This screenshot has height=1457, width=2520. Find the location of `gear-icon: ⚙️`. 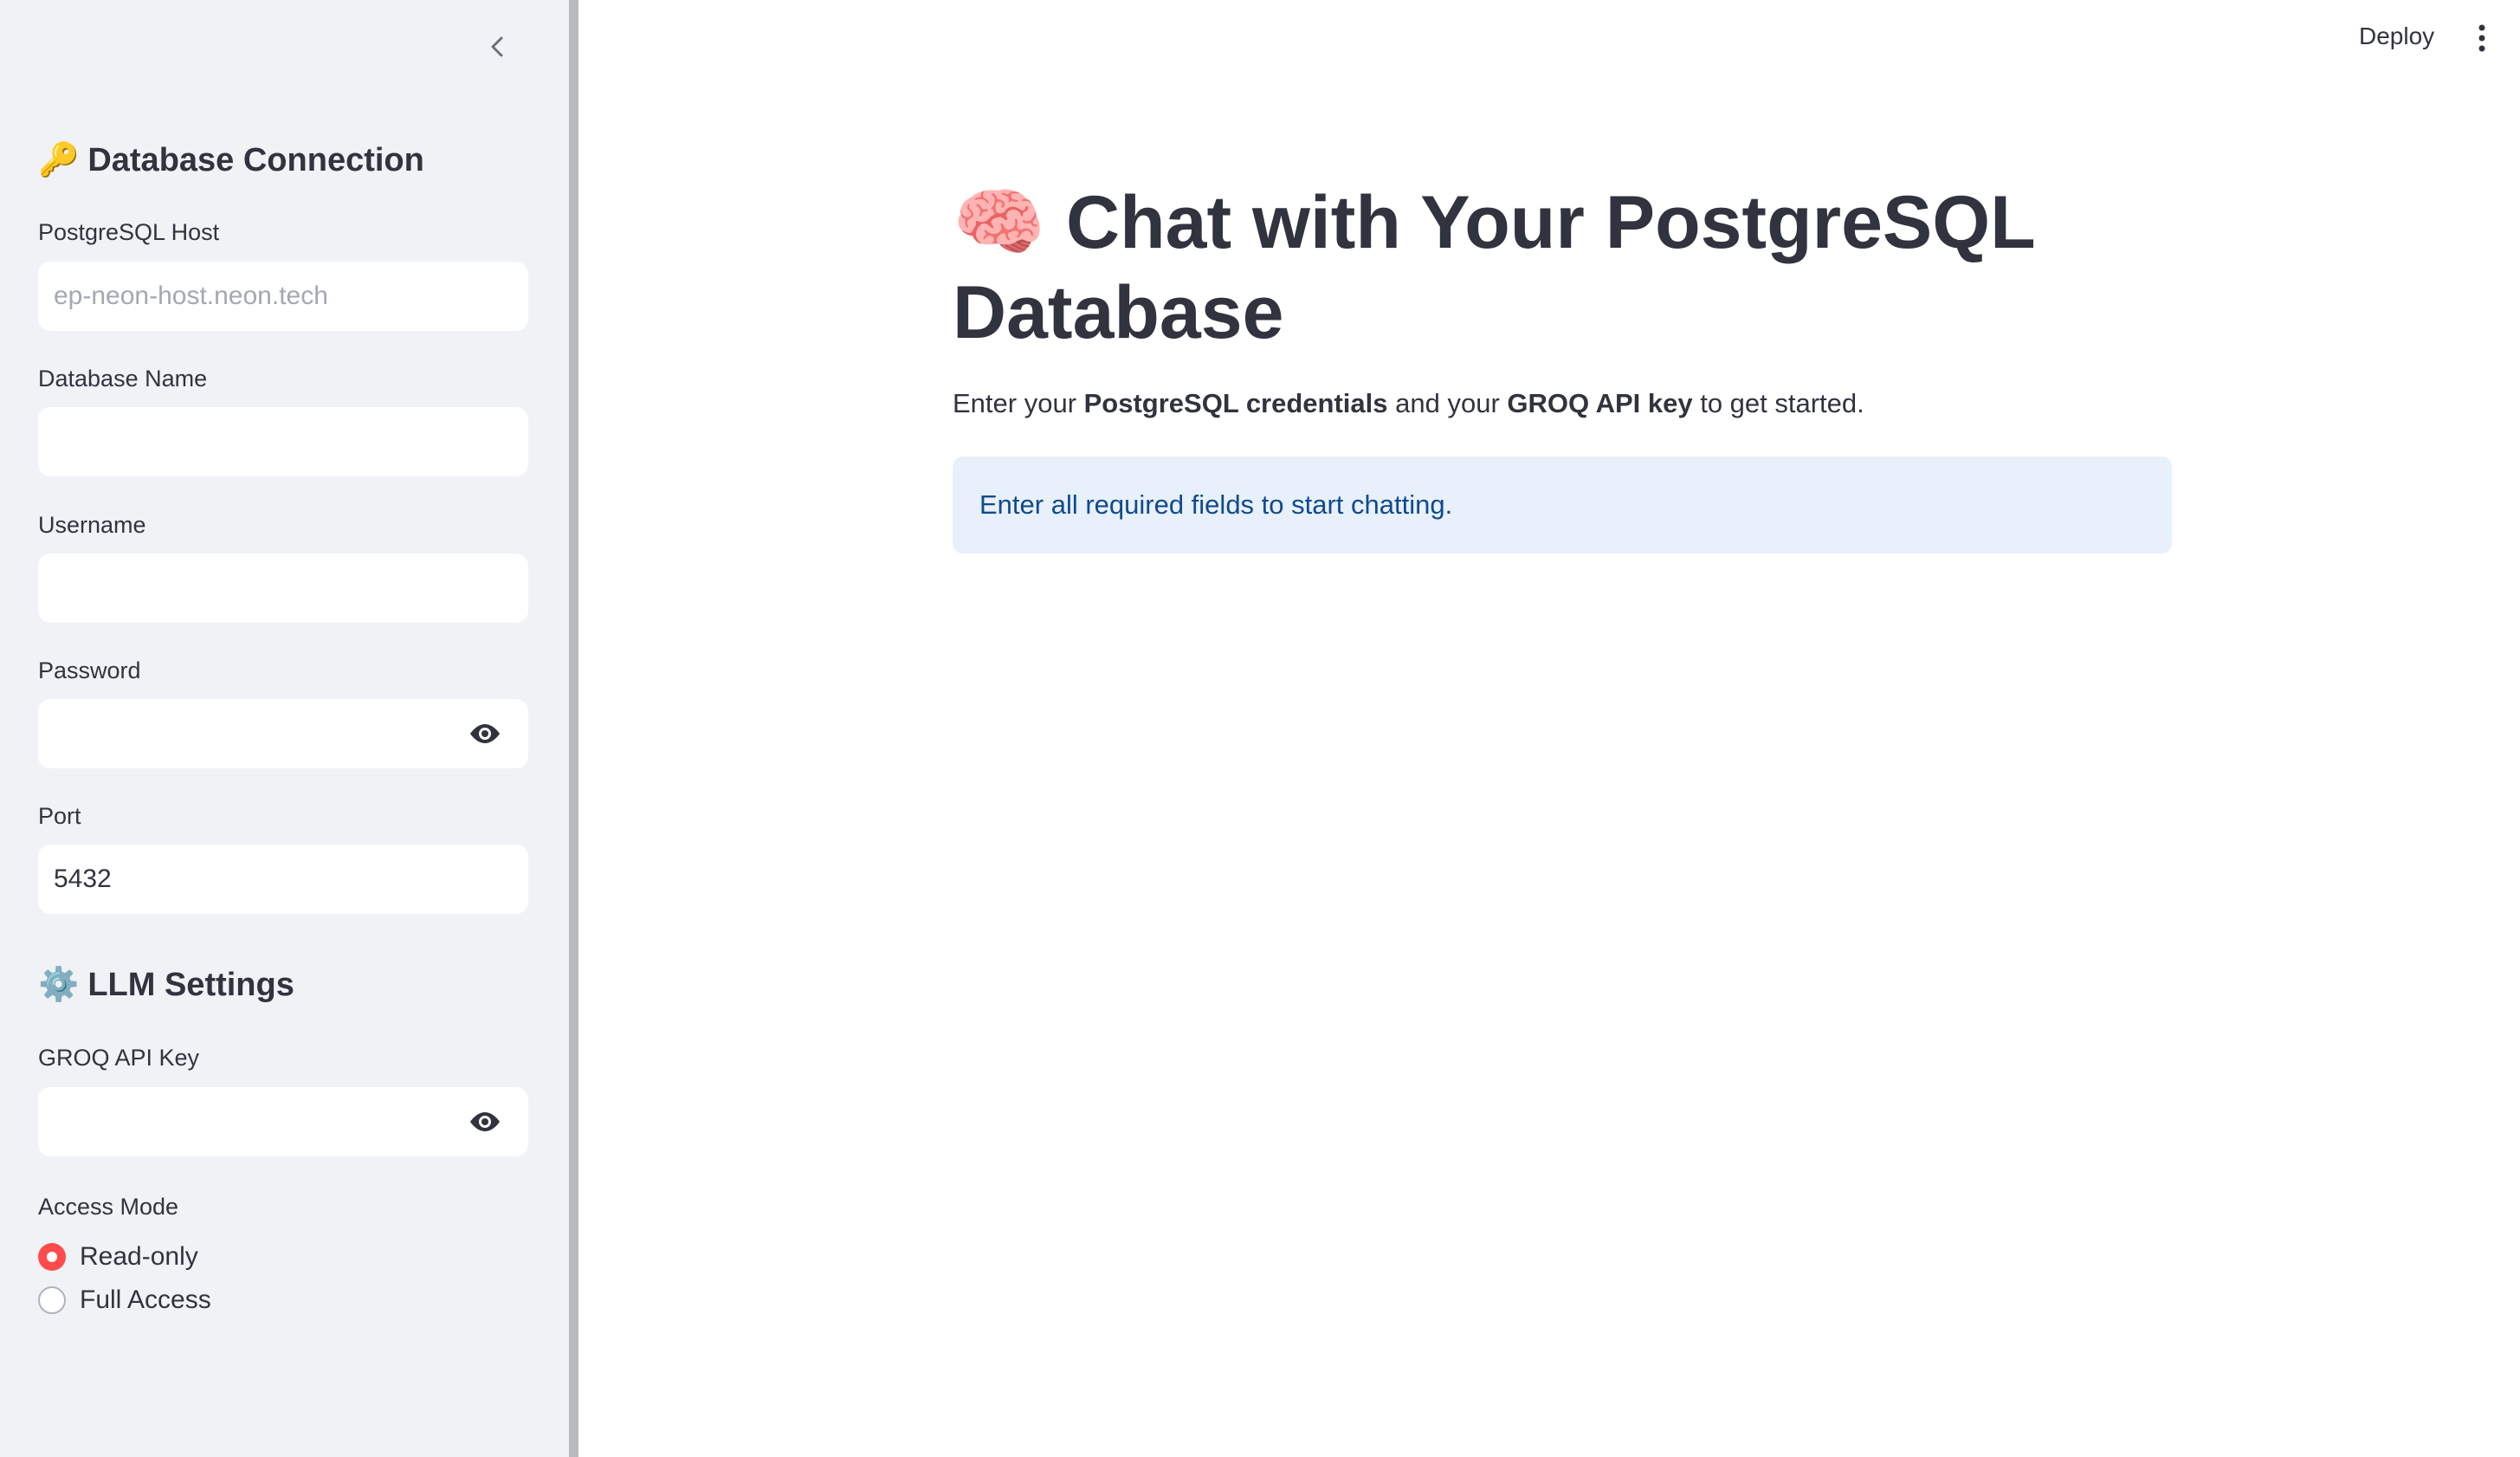

gear-icon: ⚙️ is located at coordinates (59, 985).